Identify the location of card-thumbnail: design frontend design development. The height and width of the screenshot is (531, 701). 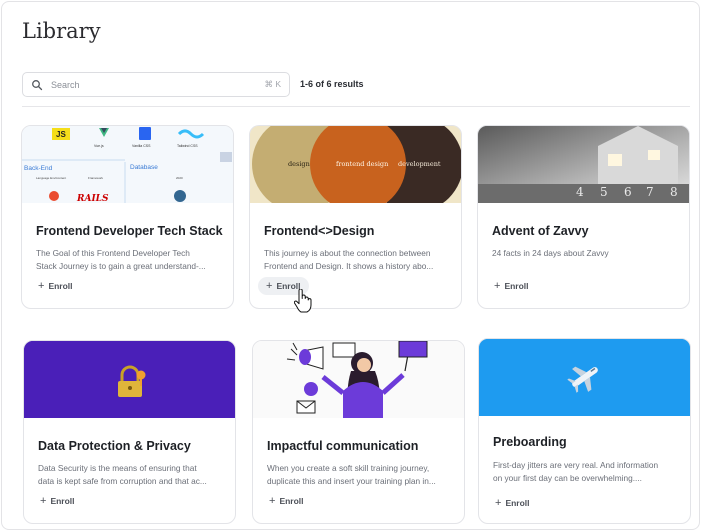
(355, 164).